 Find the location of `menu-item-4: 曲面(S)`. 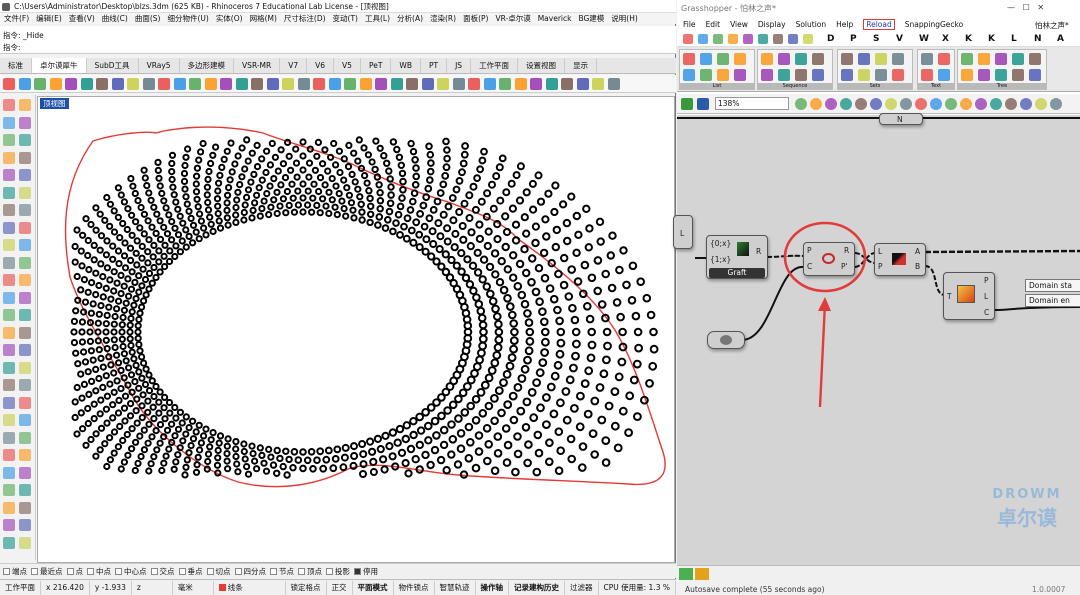

menu-item-4: 曲面(S) is located at coordinates (148, 18).